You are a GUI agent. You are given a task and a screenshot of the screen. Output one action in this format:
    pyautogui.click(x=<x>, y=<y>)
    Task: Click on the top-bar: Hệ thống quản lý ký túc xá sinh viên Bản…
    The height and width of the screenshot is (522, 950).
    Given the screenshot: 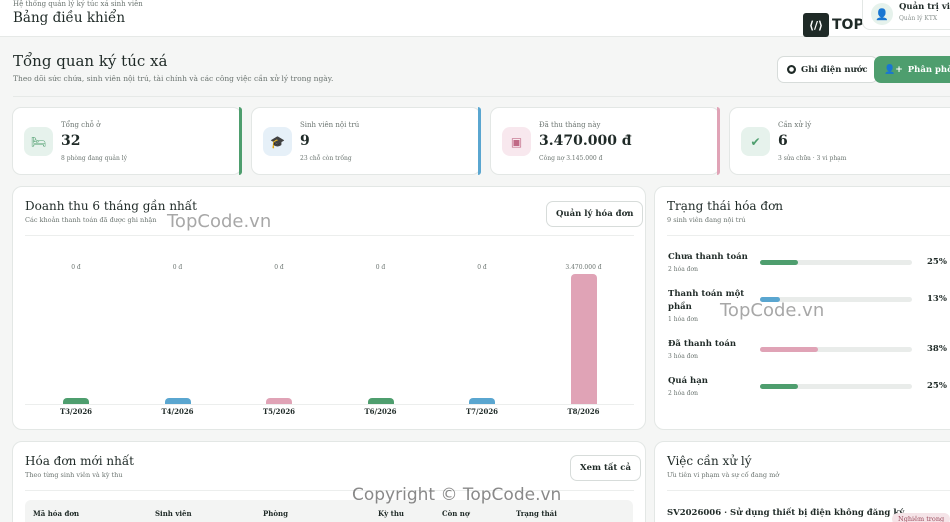 What is the action you would take?
    pyautogui.click(x=475, y=18)
    